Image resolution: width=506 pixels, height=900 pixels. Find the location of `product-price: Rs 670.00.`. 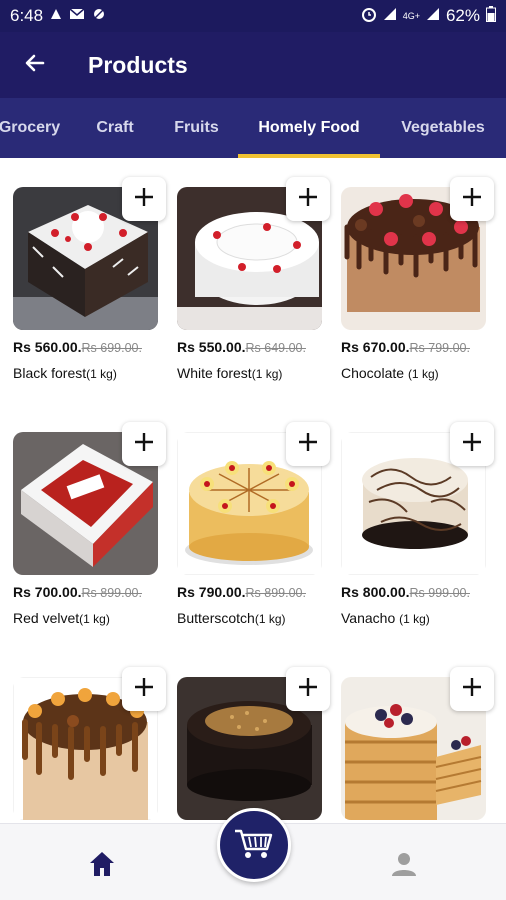

product-price: Rs 670.00. is located at coordinates (375, 347).